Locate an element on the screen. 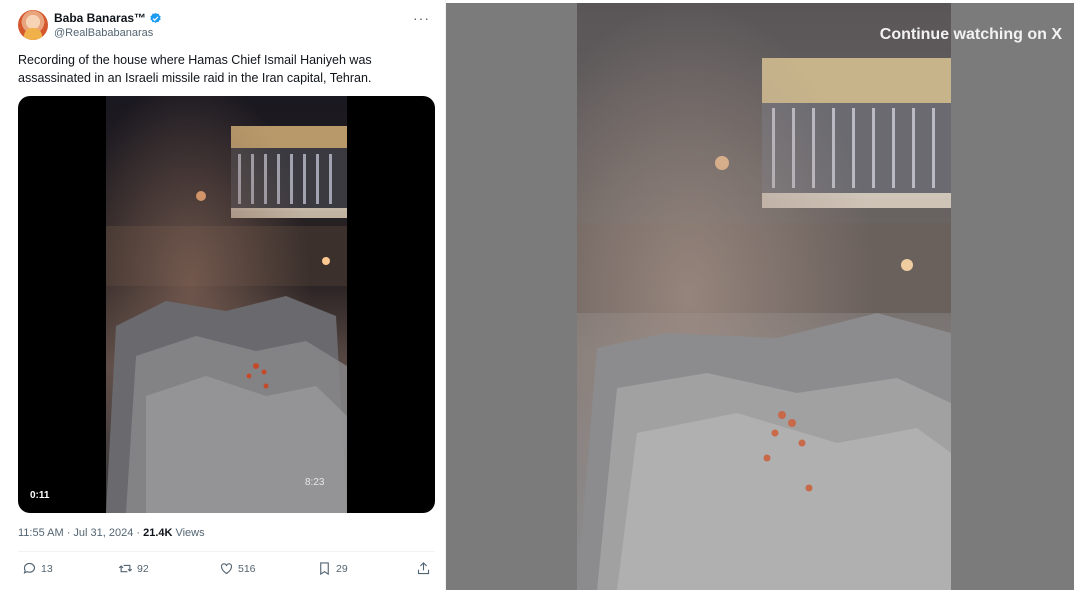  views-count: 21.4K is located at coordinates (158, 533).